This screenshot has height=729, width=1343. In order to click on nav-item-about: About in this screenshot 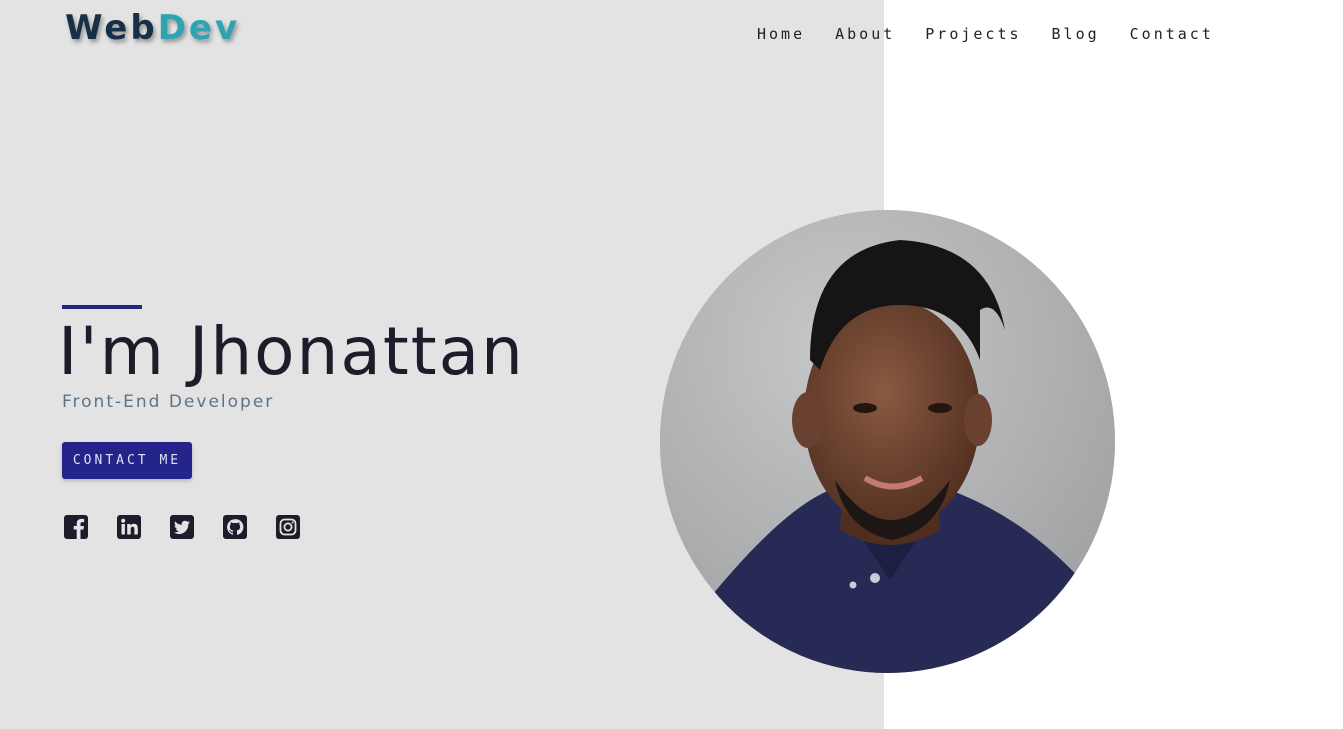, I will do `click(865, 34)`.